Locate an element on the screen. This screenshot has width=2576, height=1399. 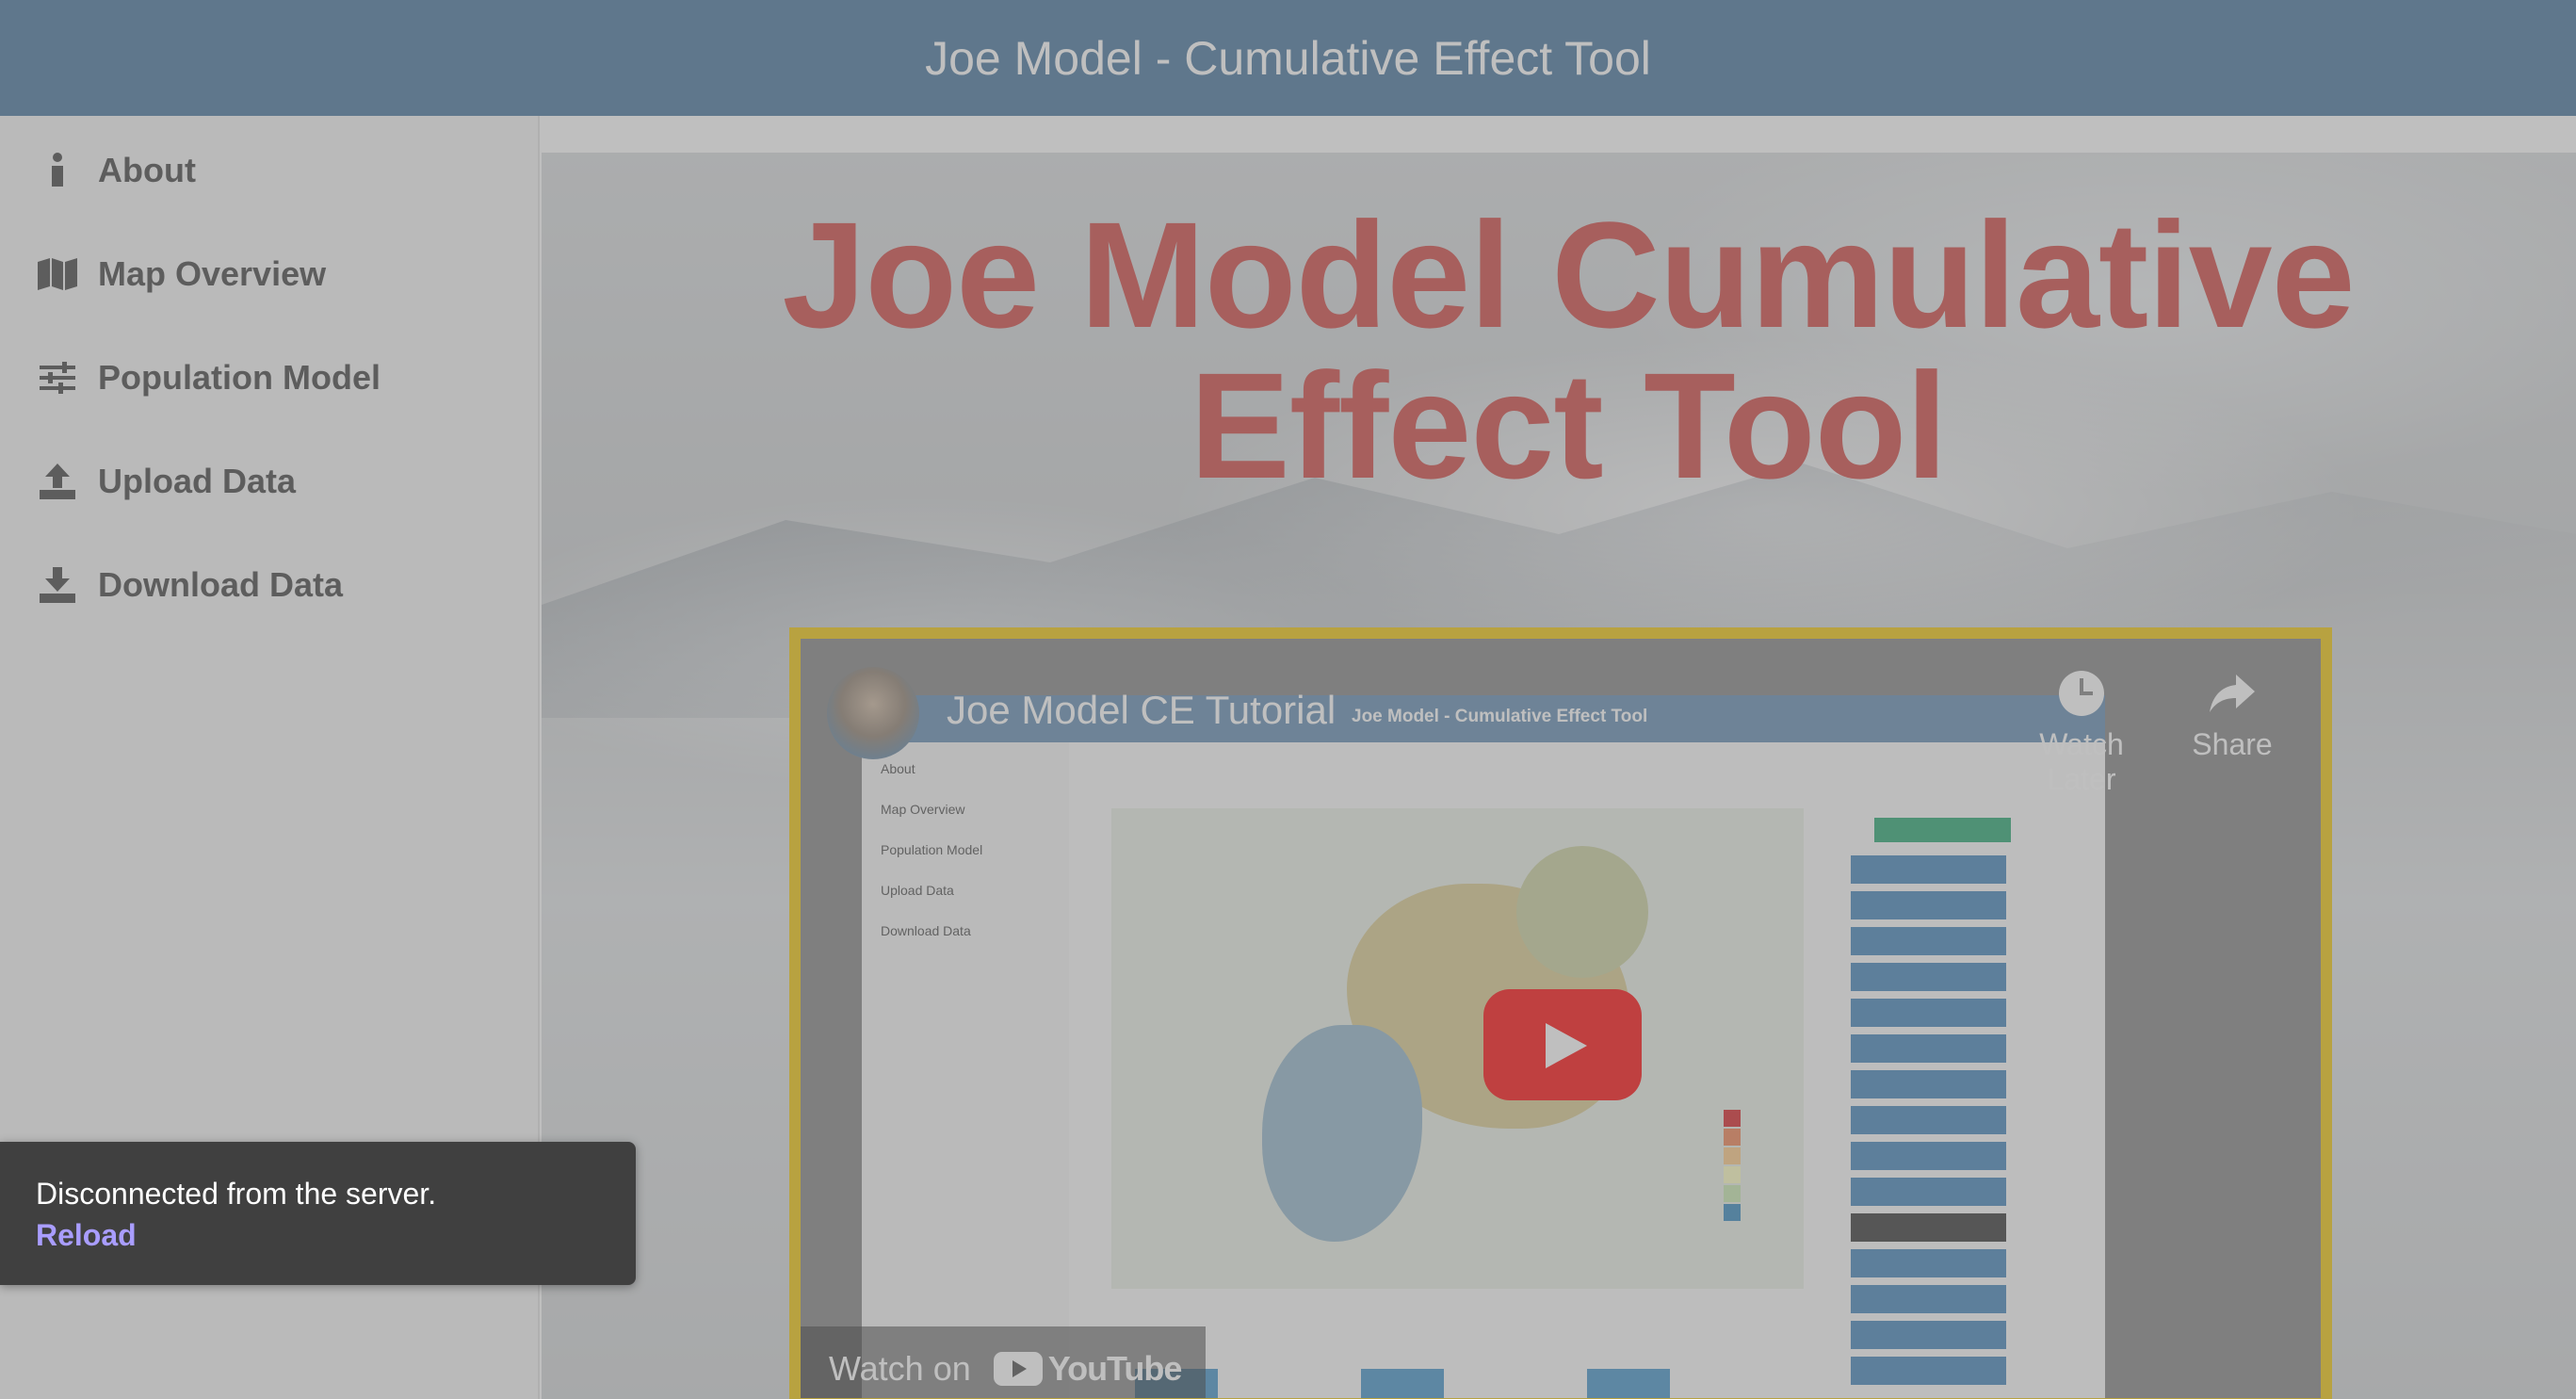
reload-link: Reload is located at coordinates (86, 1235).